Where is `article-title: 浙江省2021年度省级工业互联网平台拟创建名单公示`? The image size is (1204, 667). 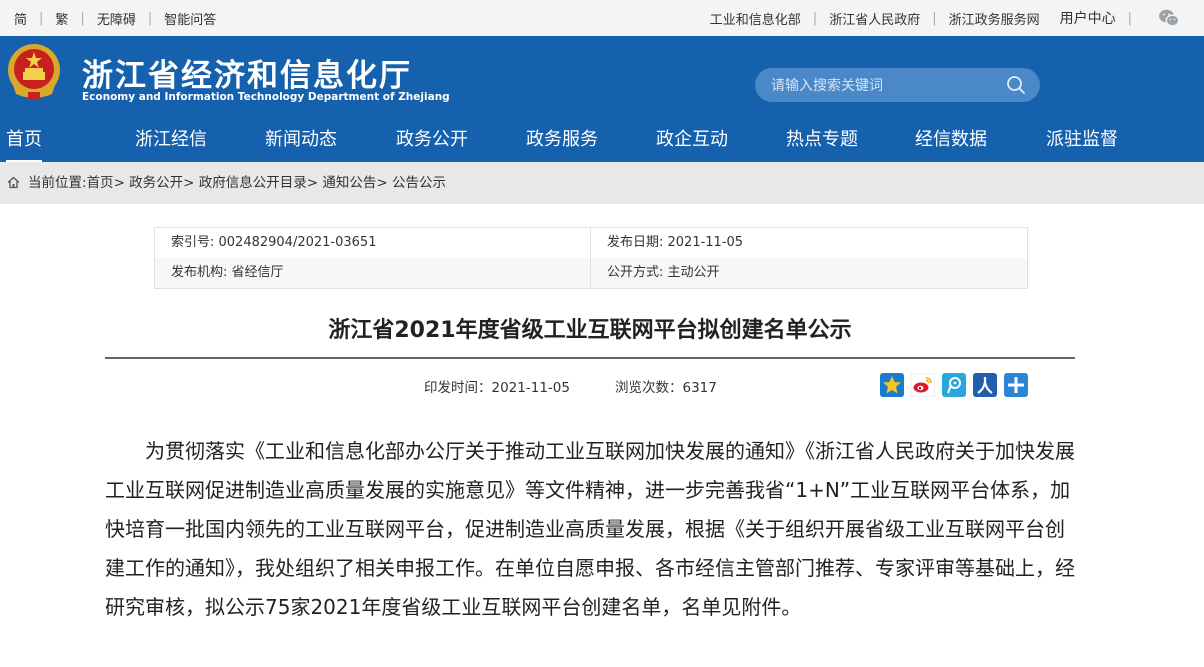
article-title: 浙江省2021年度省级工业互联网平台拟创建名单公示 is located at coordinates (590, 330).